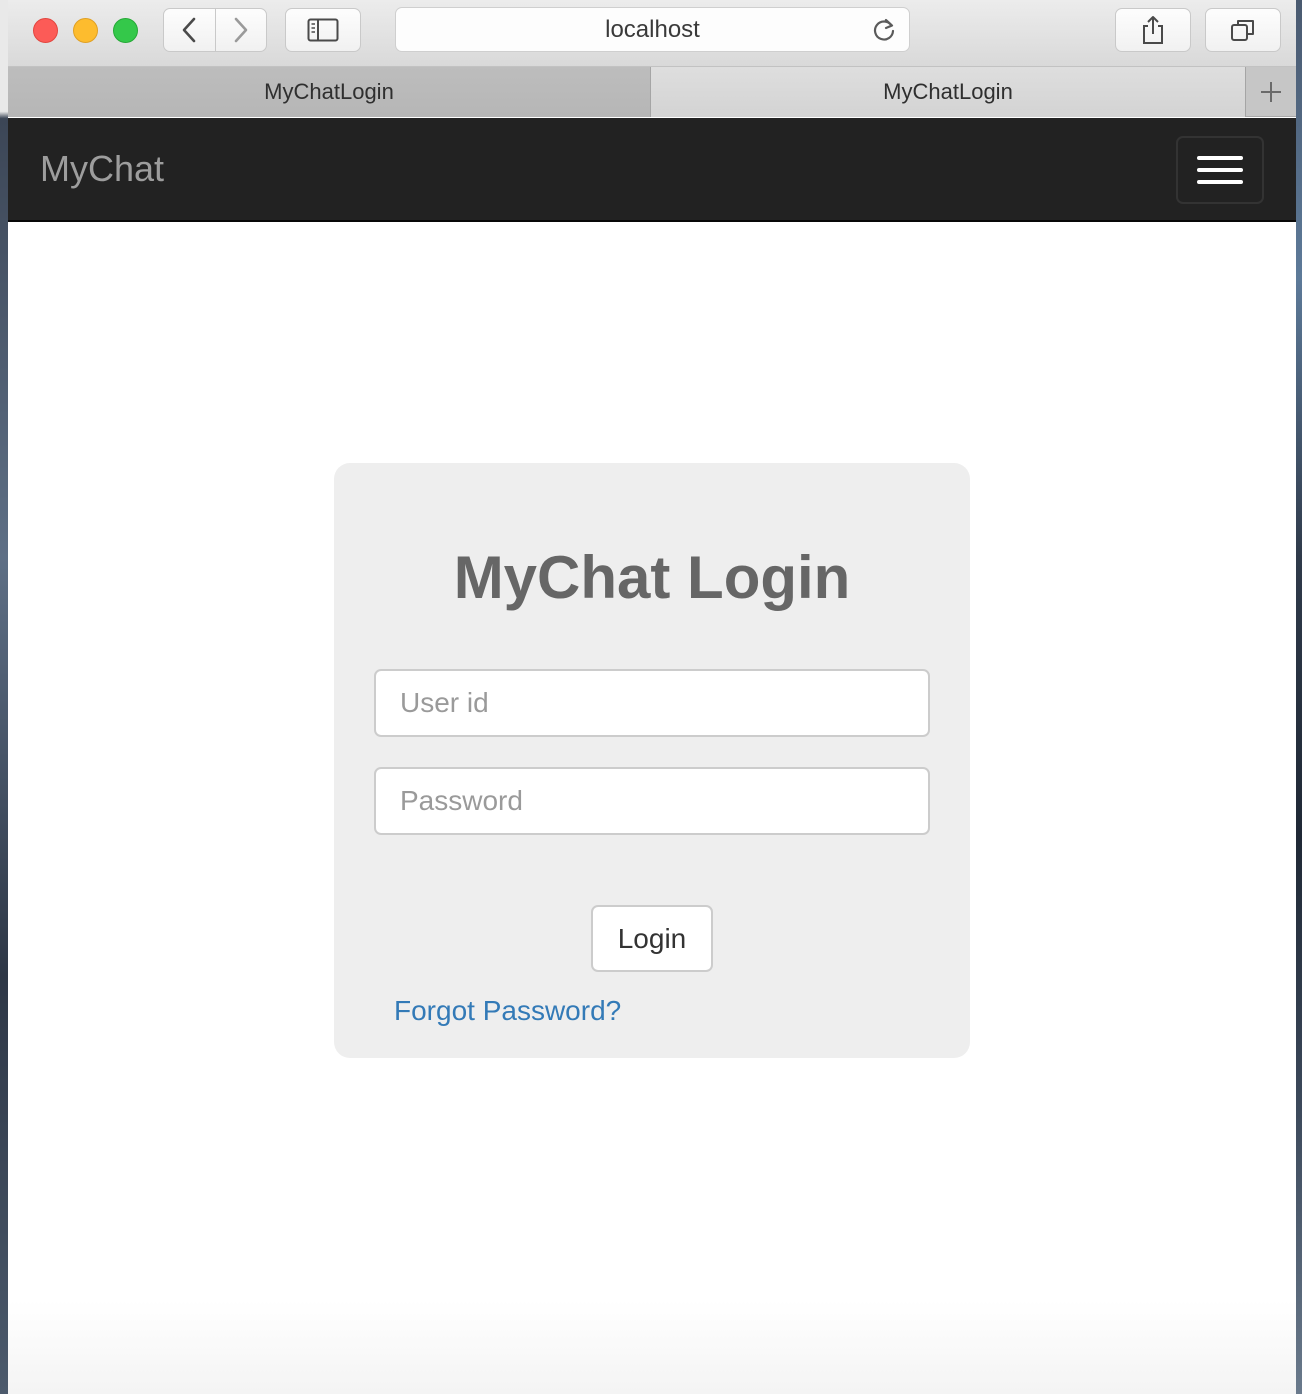 This screenshot has height=1394, width=1302. I want to click on password-input, so click(652, 801).